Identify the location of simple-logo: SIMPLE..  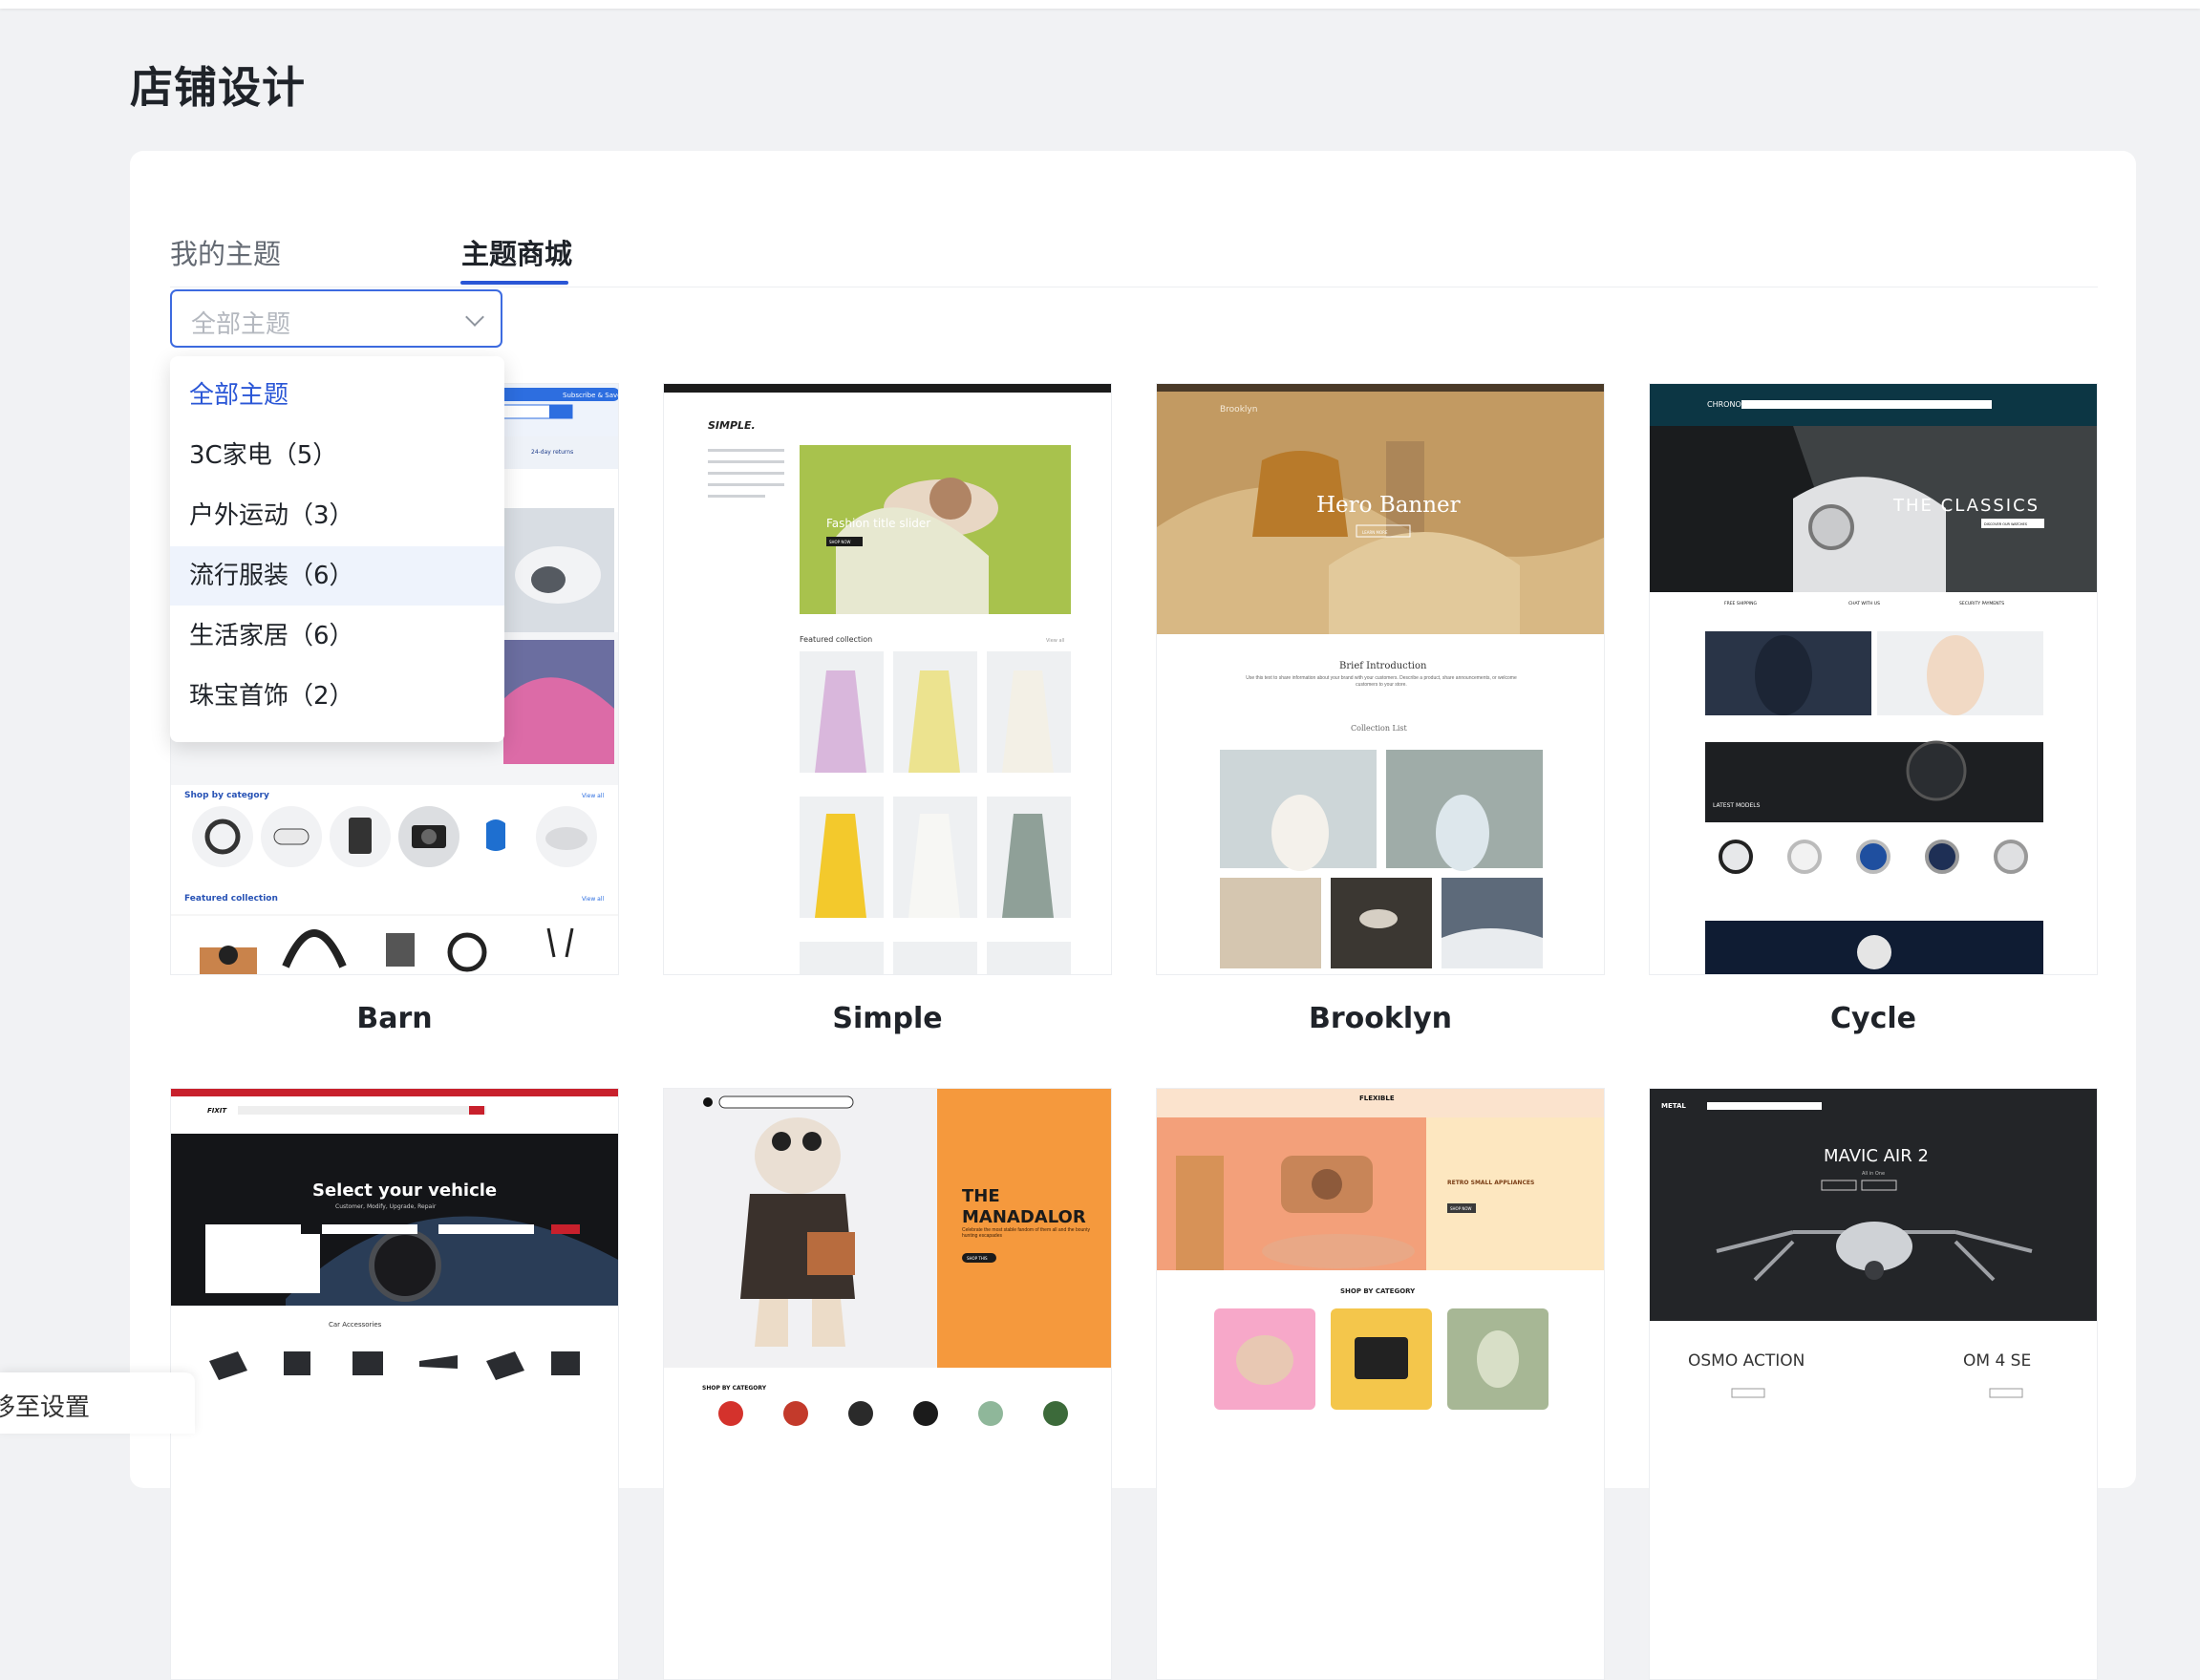
(732, 425).